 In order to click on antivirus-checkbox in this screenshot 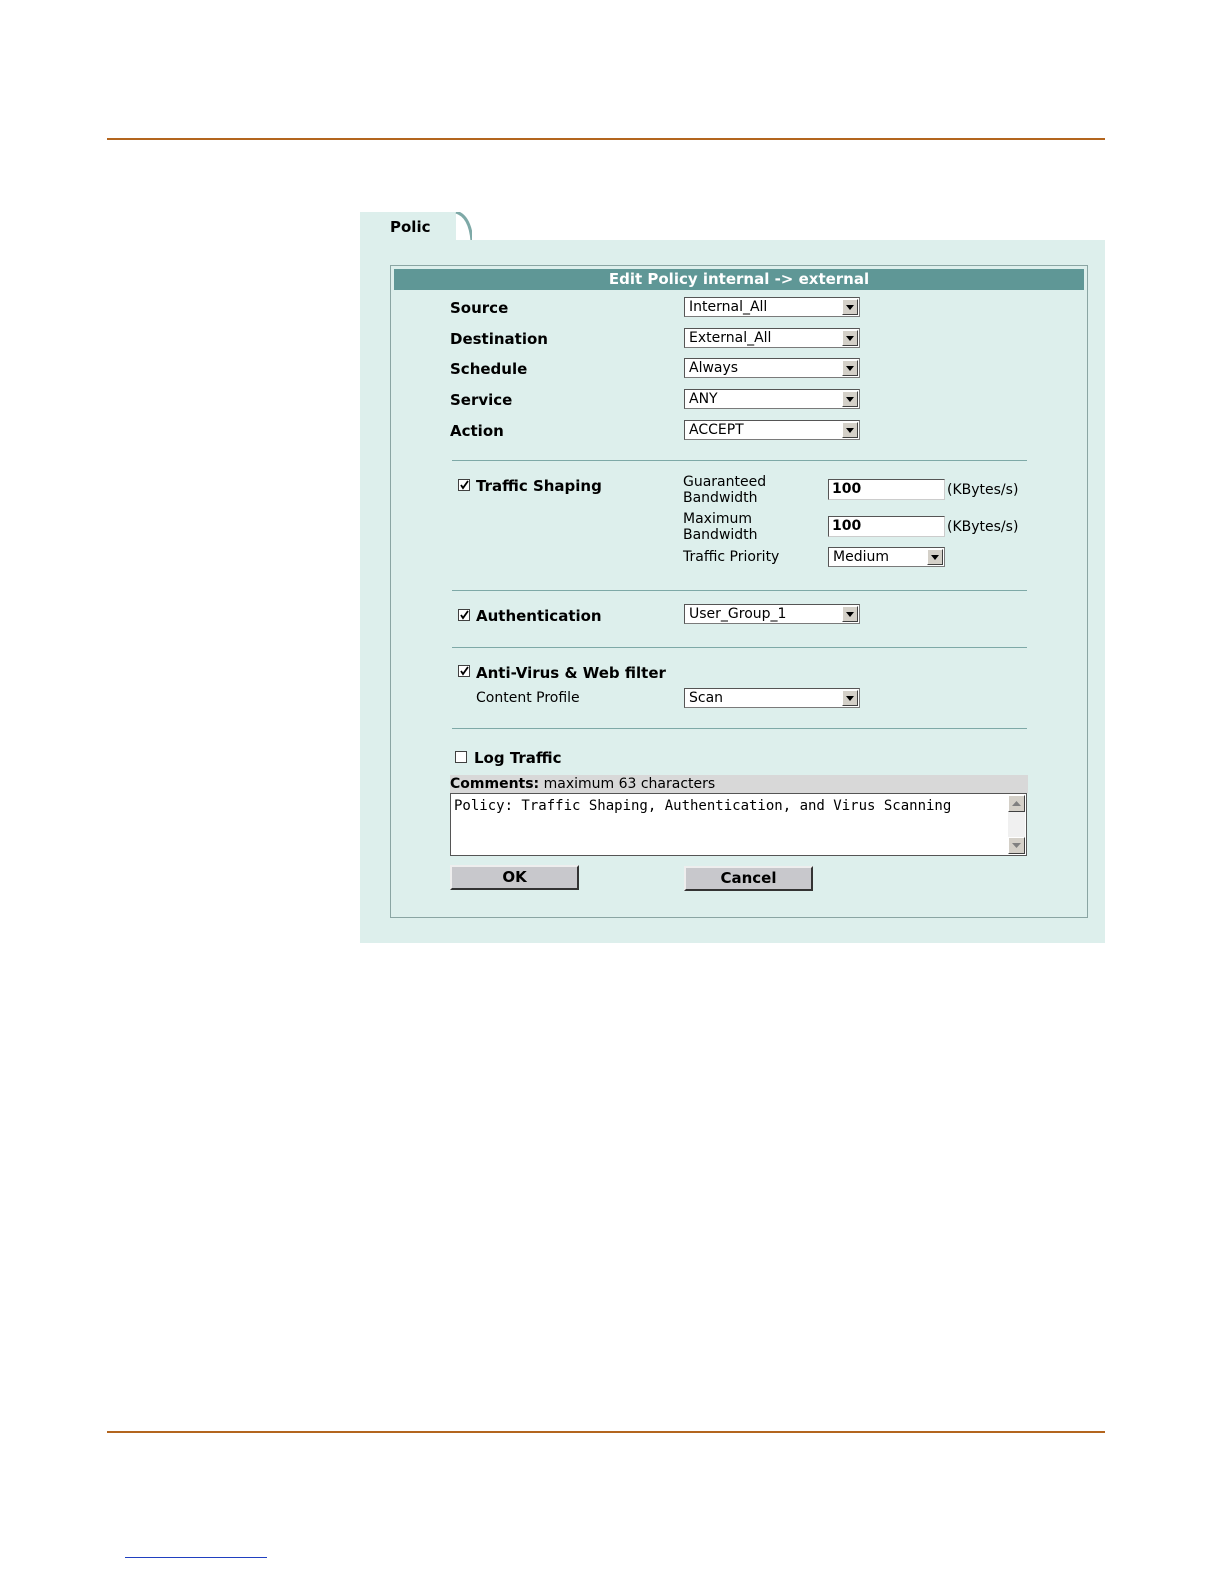, I will do `click(464, 671)`.